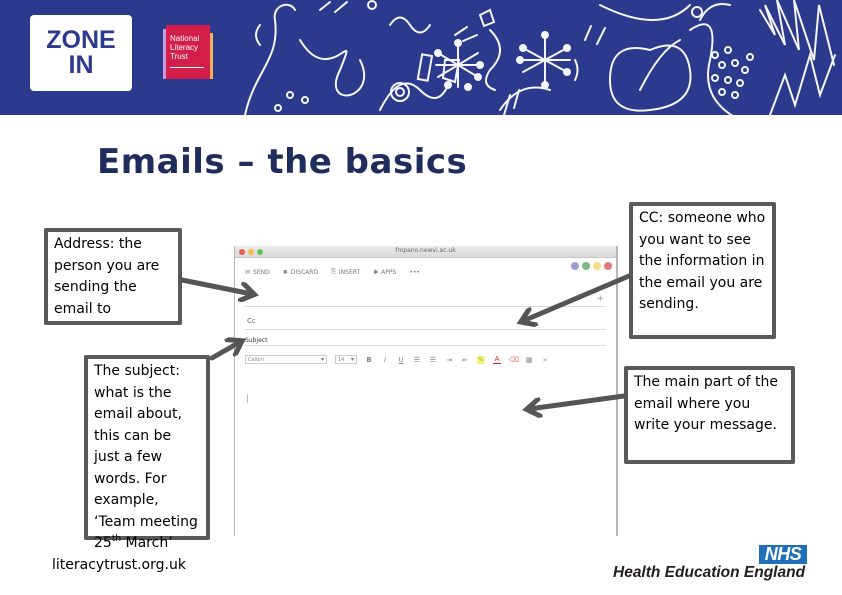 This screenshot has height=595, width=842. What do you see at coordinates (81, 40) in the screenshot?
I see `zone-logo-line1: ZONE` at bounding box center [81, 40].